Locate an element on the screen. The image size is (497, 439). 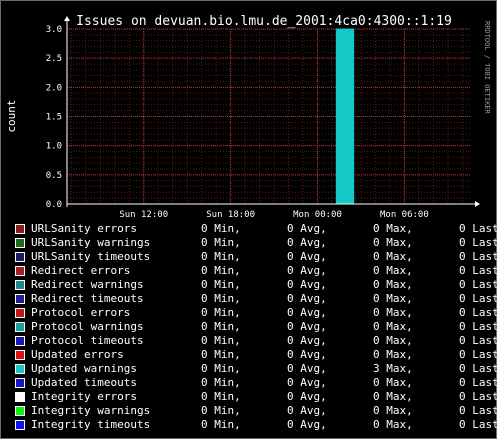
x-tick-label: Mon 06:00 is located at coordinates (404, 215).